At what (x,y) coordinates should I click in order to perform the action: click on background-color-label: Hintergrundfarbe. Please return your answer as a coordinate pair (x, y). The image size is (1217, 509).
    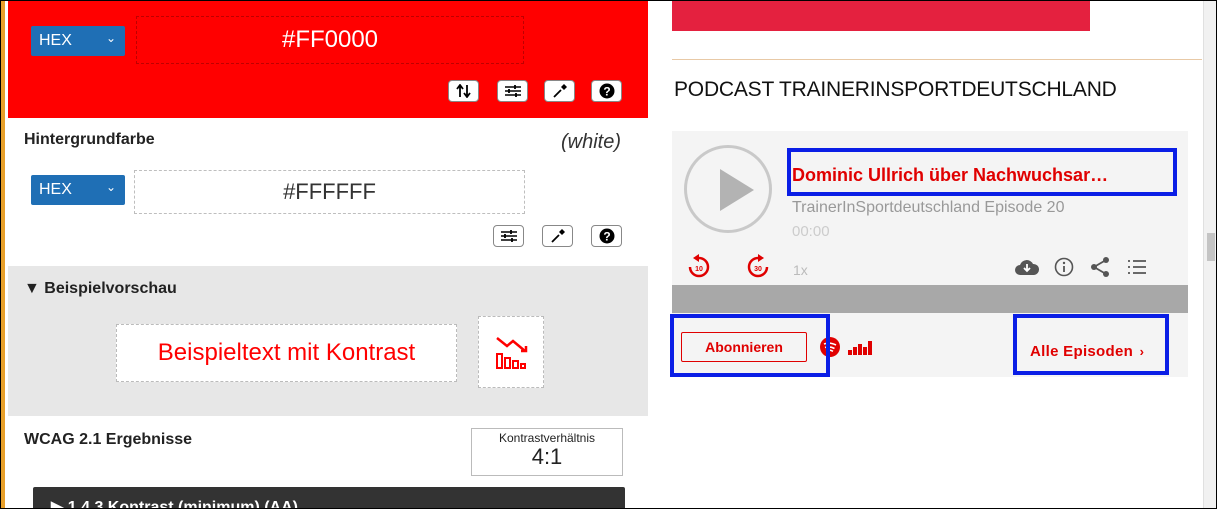
    Looking at the image, I should click on (89, 139).